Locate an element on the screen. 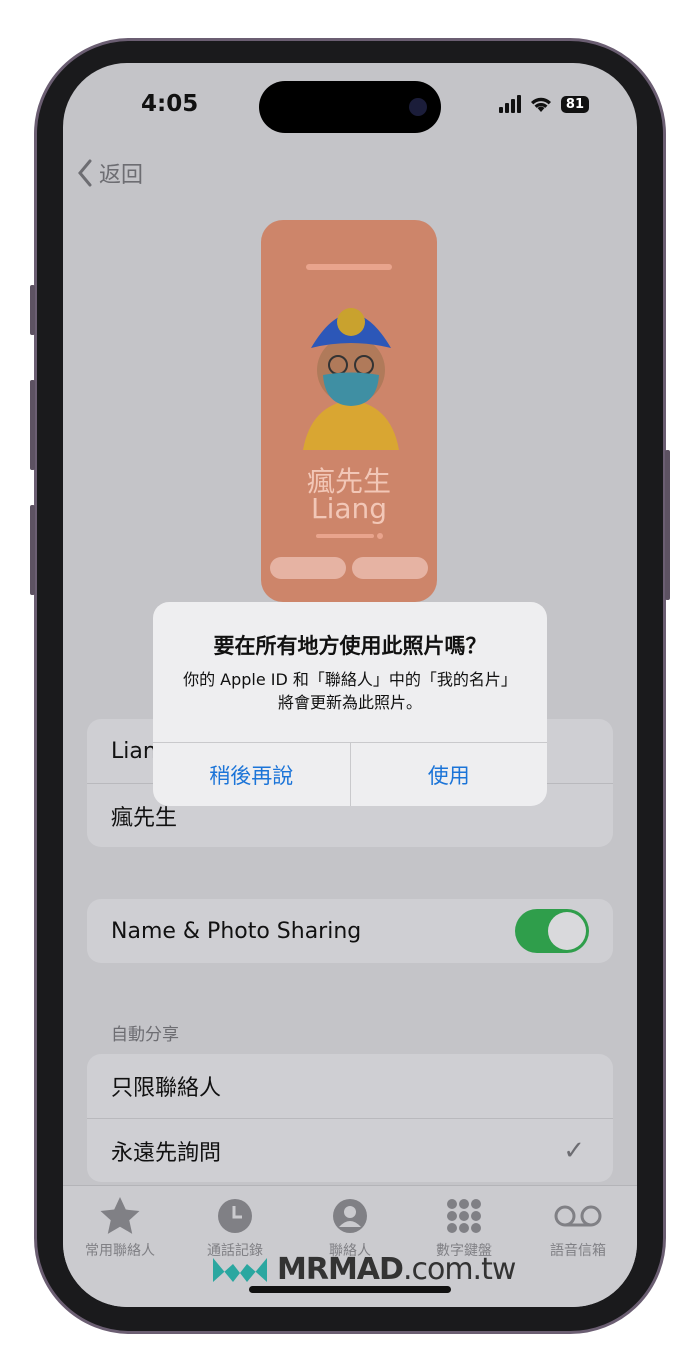  person-icon is located at coordinates (350, 1216).